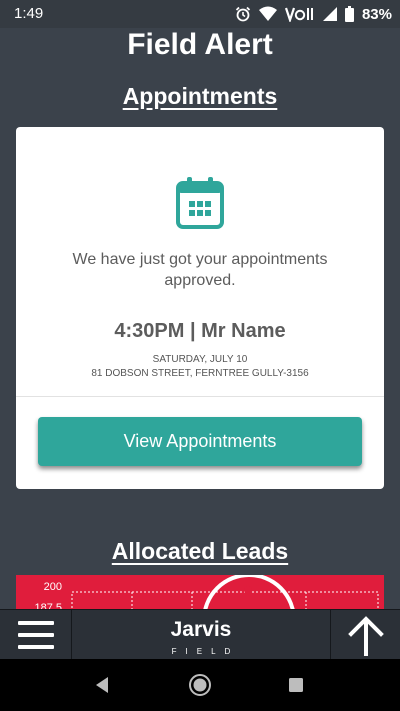  I want to click on status-bar: 1:49 83%, so click(200, 14).